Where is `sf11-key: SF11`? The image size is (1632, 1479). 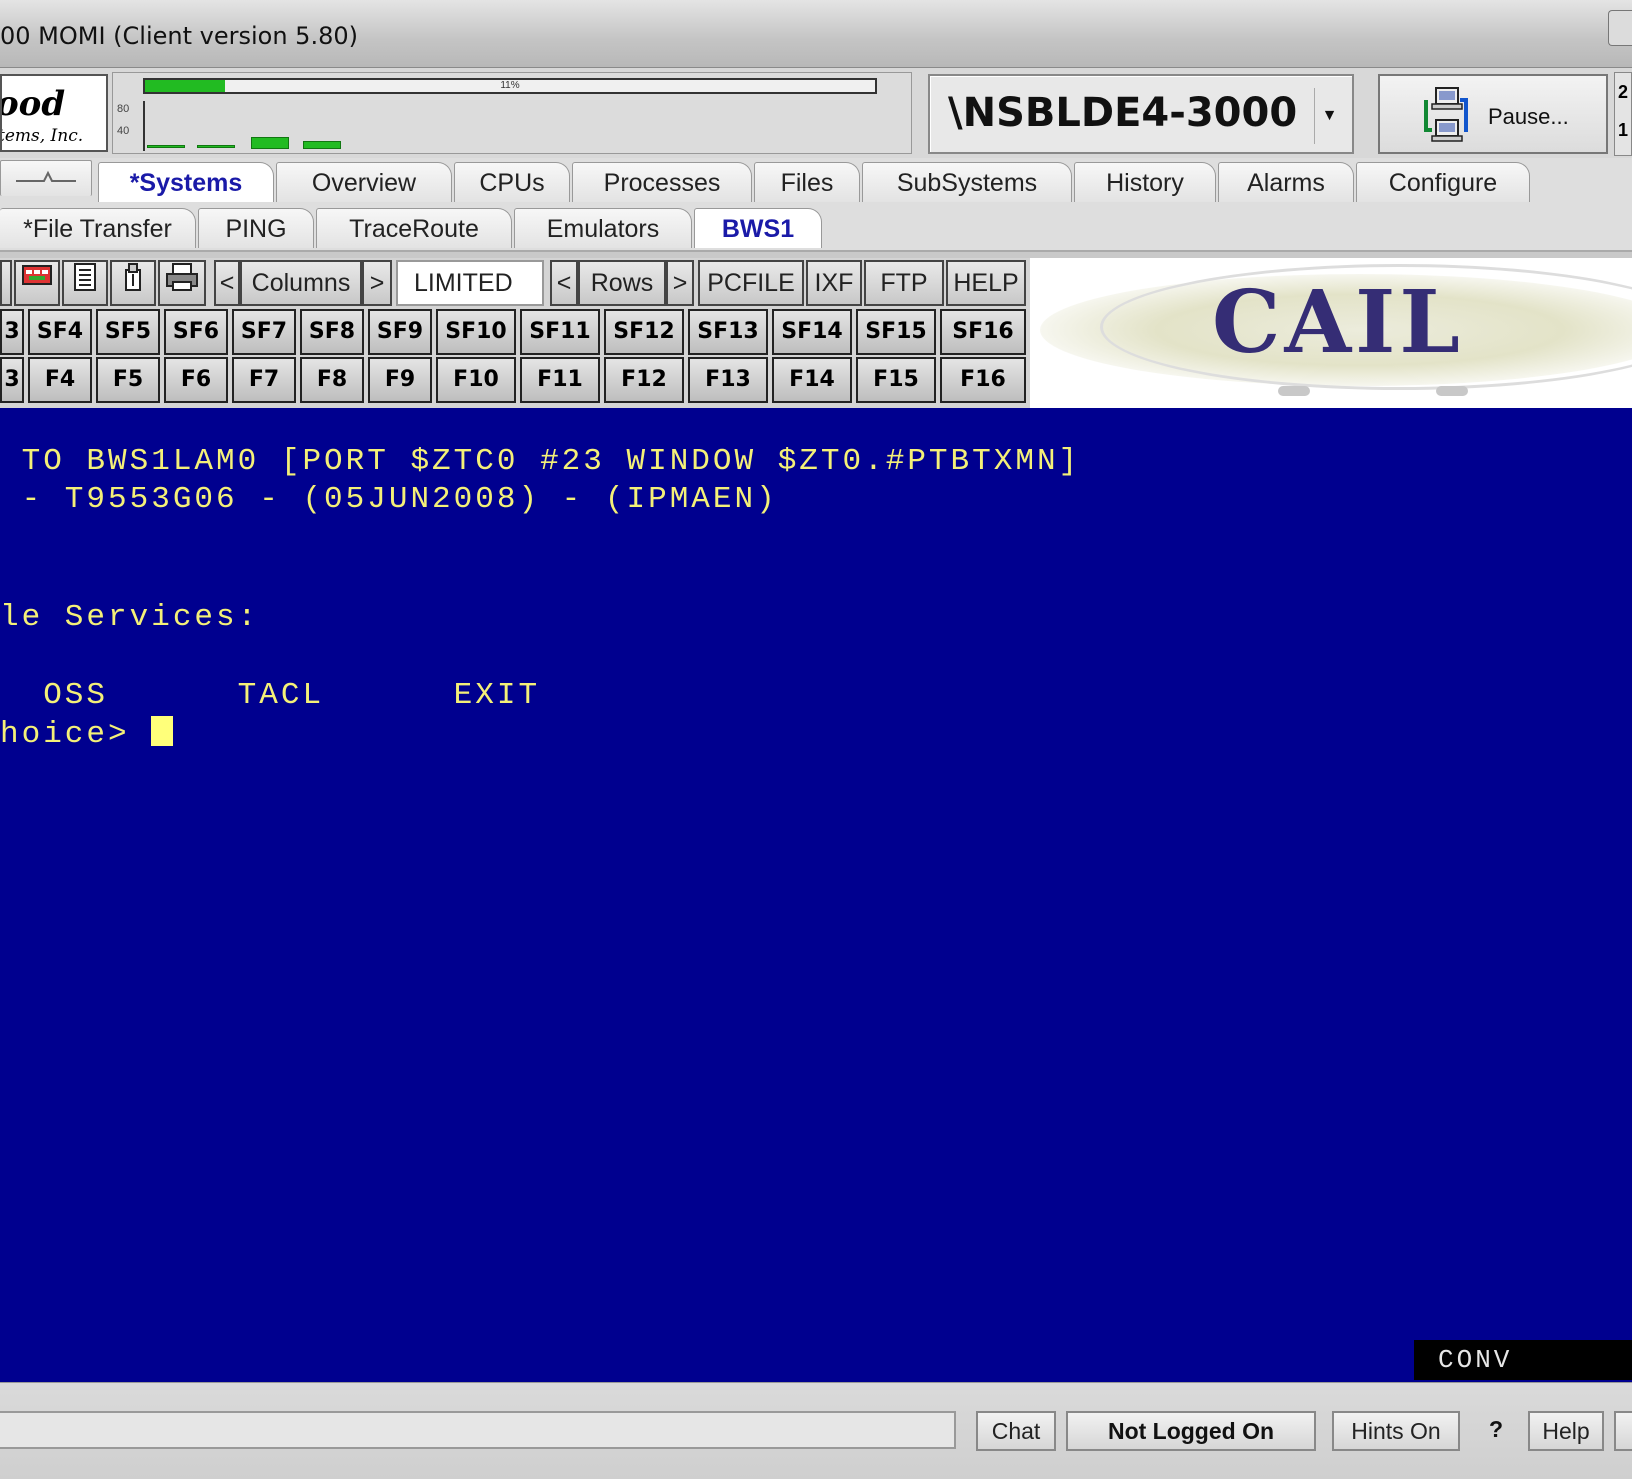 sf11-key: SF11 is located at coordinates (560, 332).